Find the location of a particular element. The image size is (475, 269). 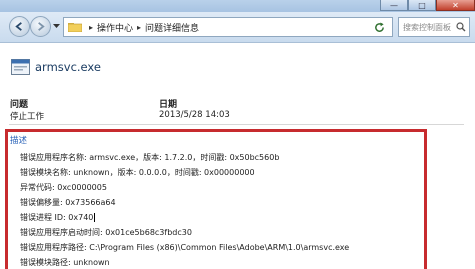

minimize-button: — is located at coordinates (394, 5).